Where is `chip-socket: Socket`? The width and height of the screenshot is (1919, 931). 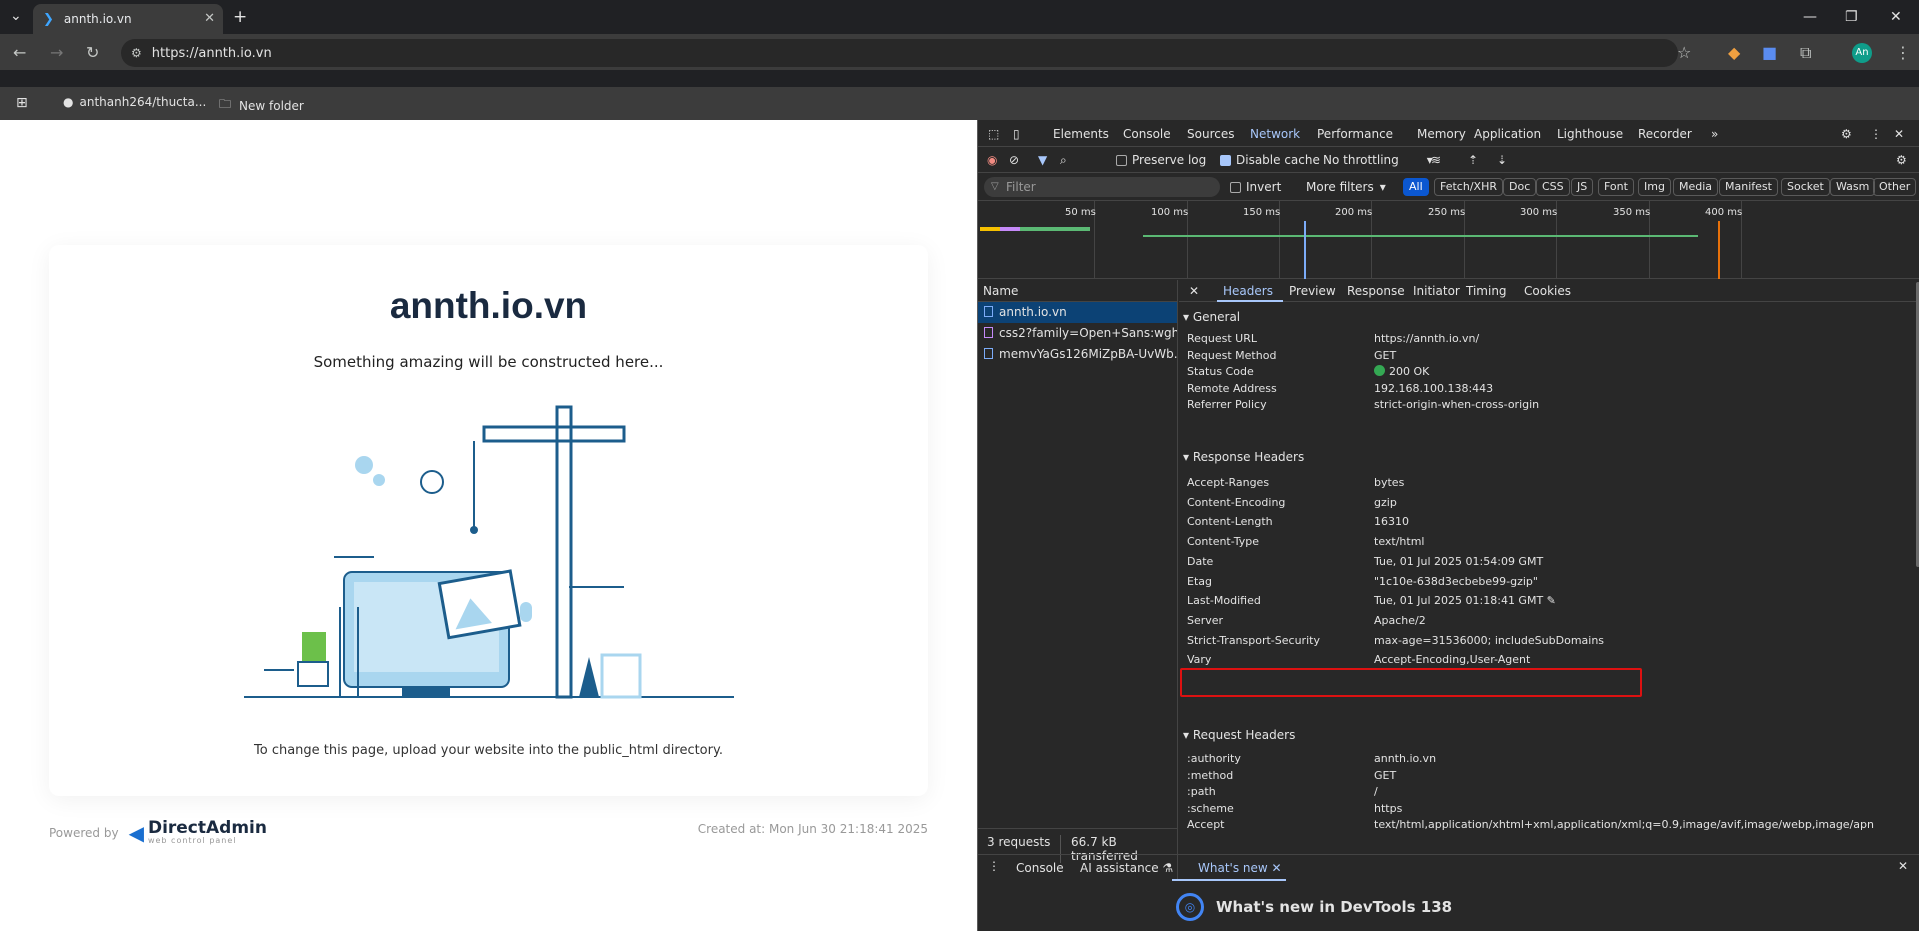 chip-socket: Socket is located at coordinates (1805, 187).